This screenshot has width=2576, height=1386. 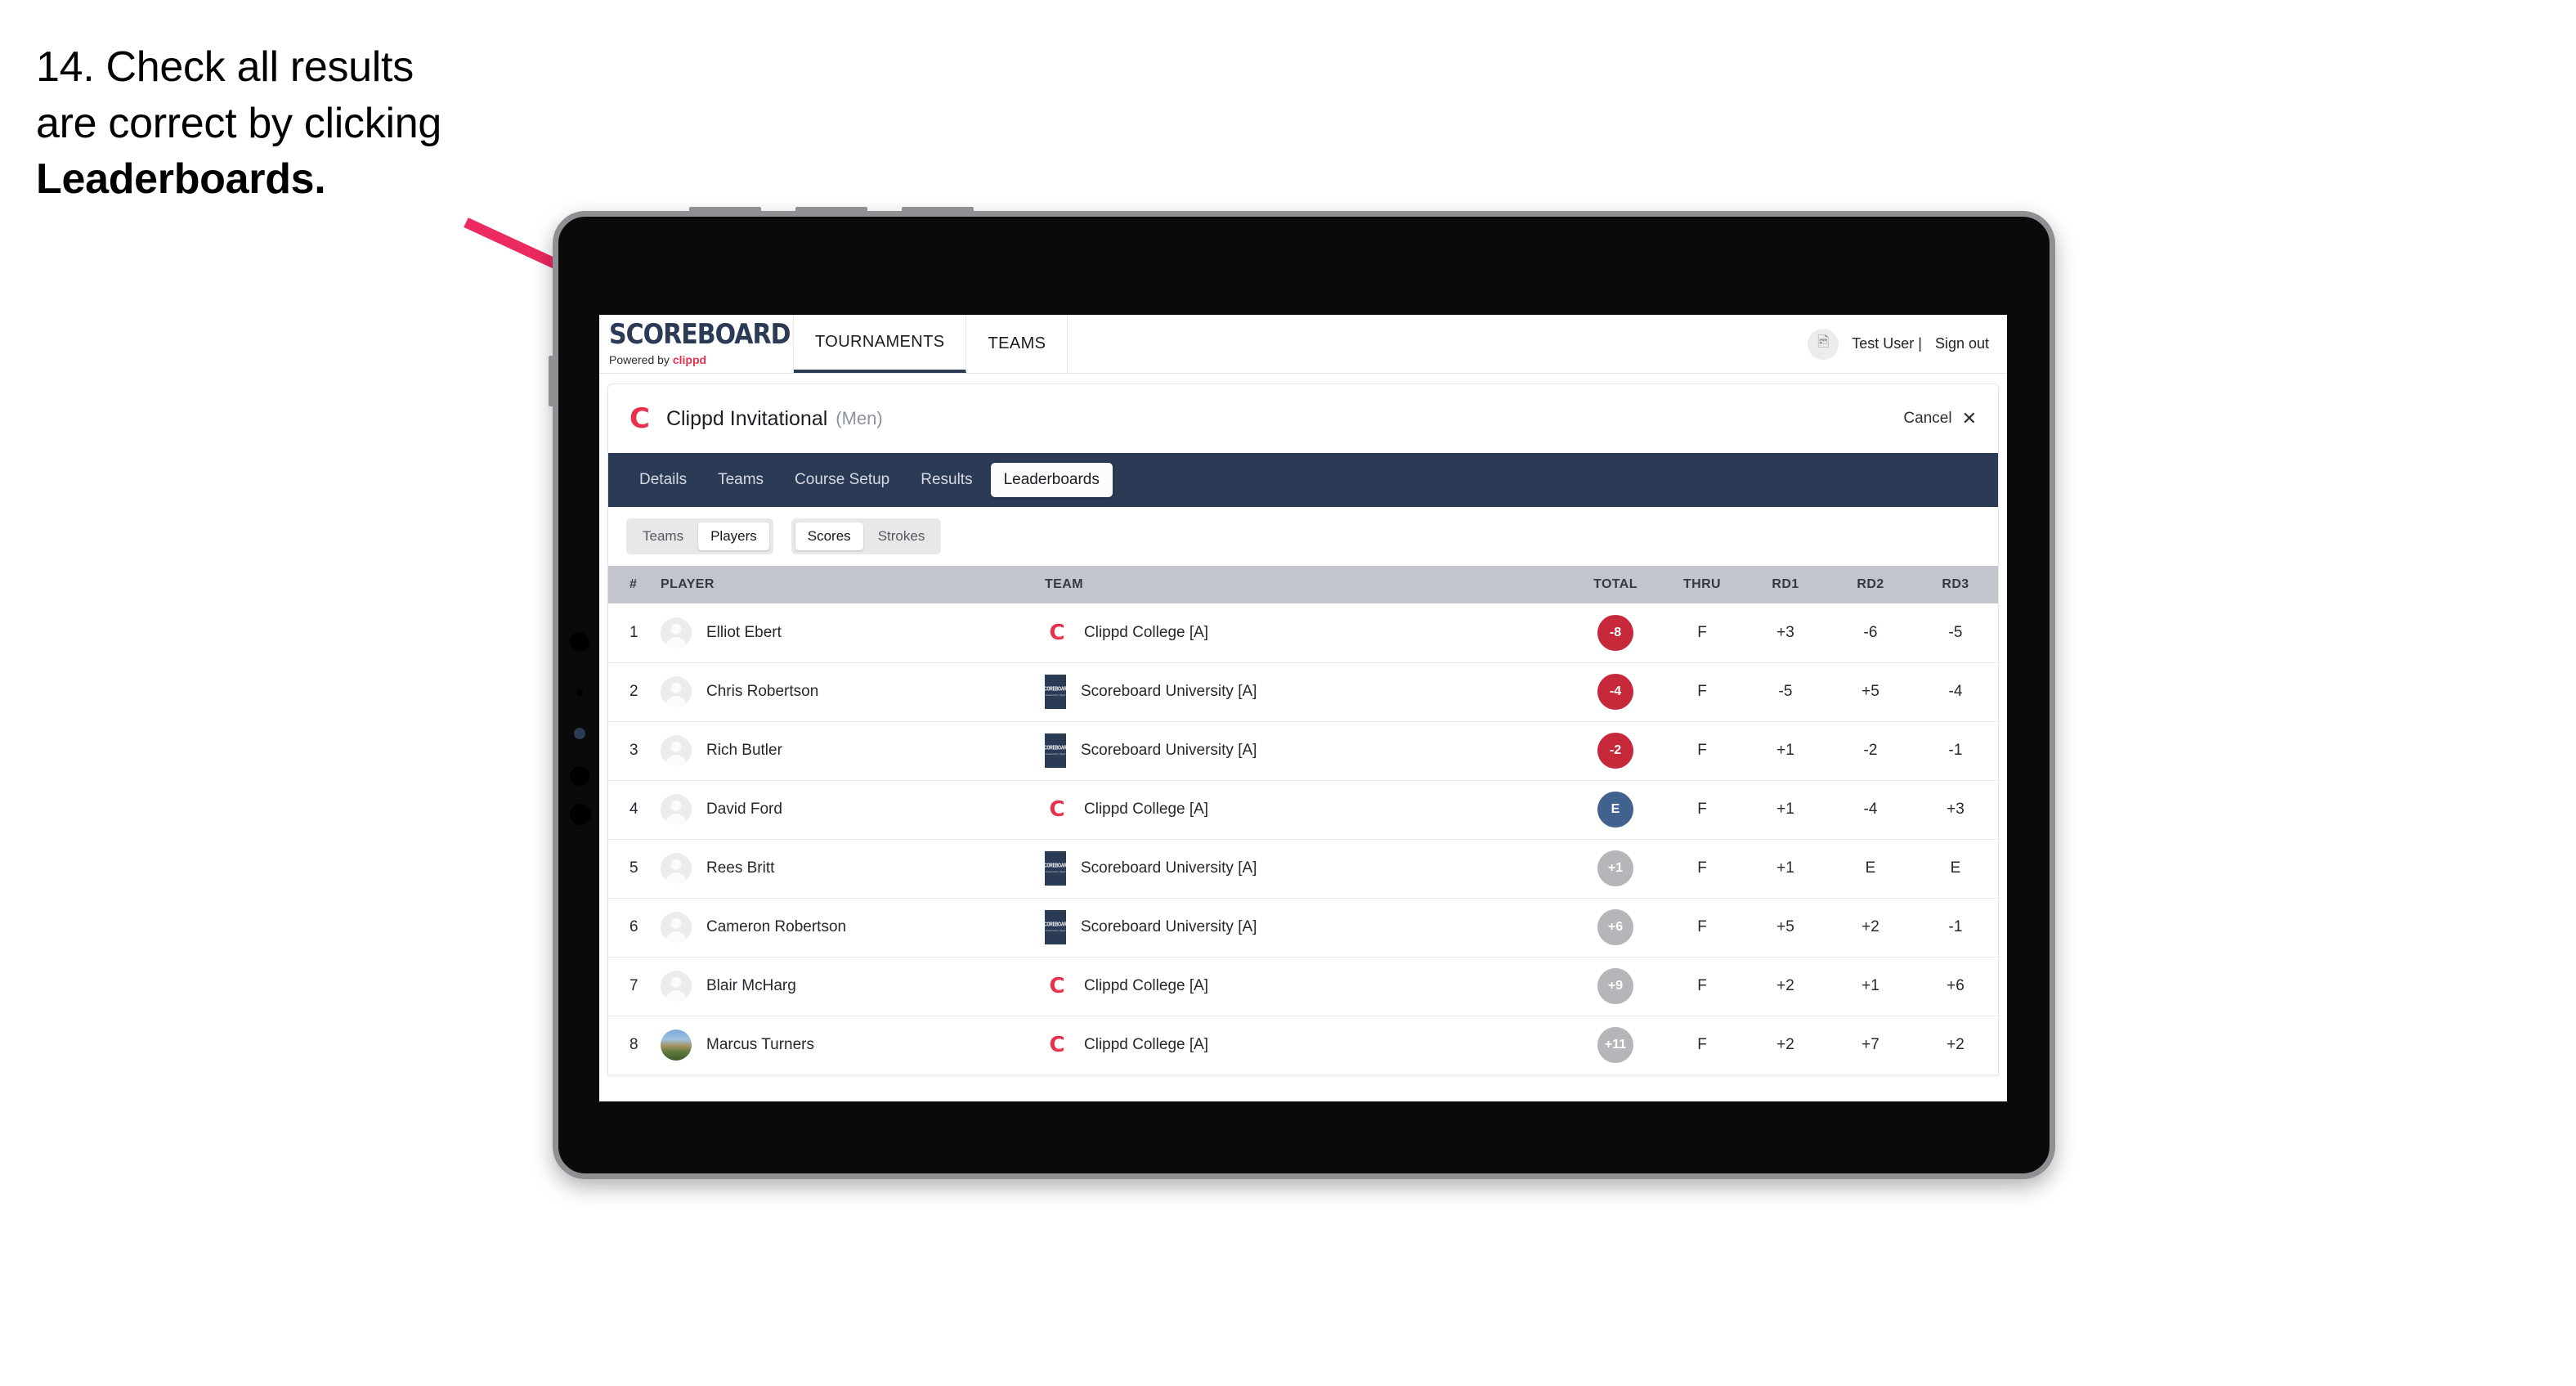 I want to click on nav-tab-tournaments-label: TOURNAMENTS, so click(x=880, y=342).